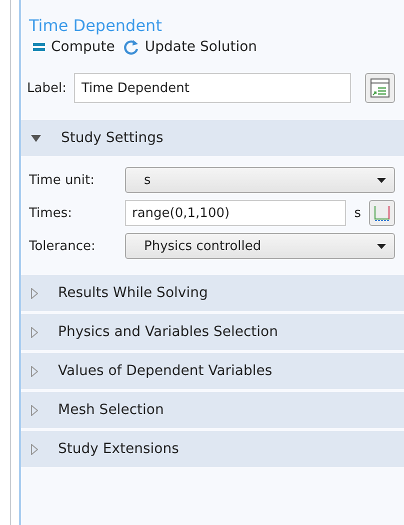 The width and height of the screenshot is (404, 525). Describe the element at coordinates (212, 410) in the screenshot. I see `section-header: Mesh Selection` at that location.